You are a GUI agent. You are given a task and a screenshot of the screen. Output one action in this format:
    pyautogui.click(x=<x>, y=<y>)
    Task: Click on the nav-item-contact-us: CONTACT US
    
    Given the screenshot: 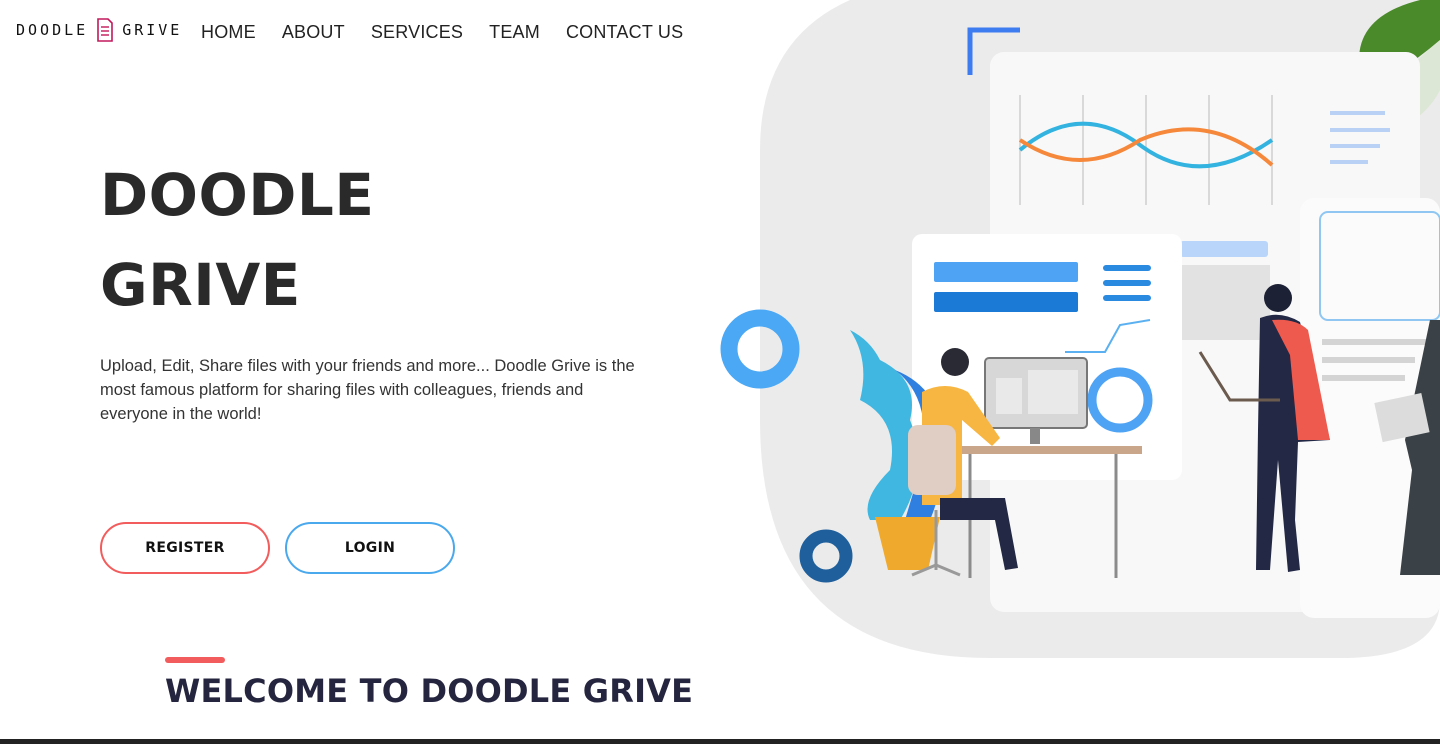 What is the action you would take?
    pyautogui.click(x=624, y=32)
    